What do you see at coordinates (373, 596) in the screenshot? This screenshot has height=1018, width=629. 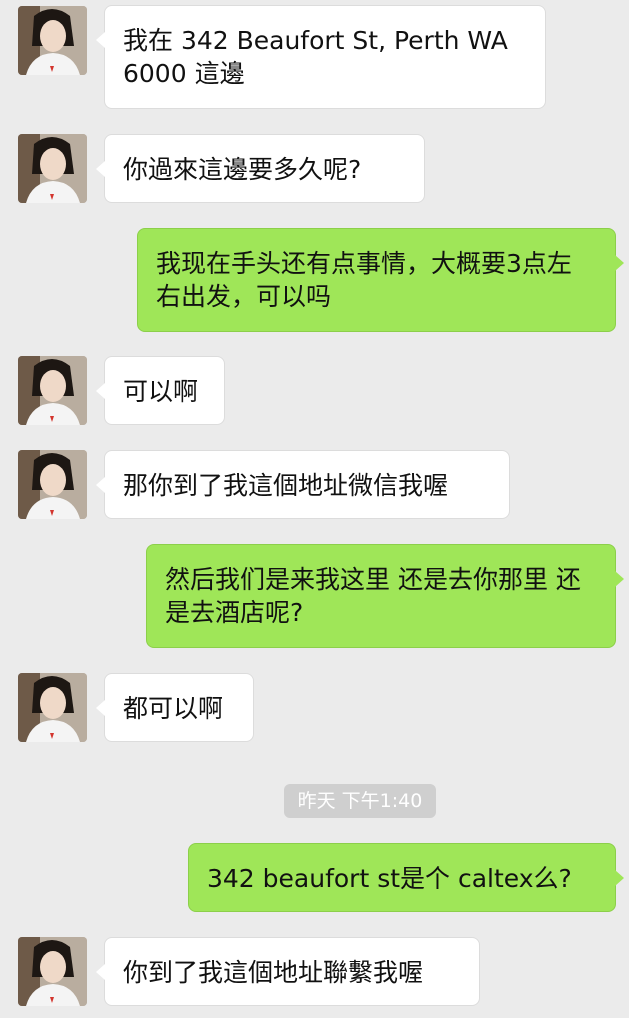 I see `message-text: 然后我们是来我这里 还是去你那里 还是去酒店呢?` at bounding box center [373, 596].